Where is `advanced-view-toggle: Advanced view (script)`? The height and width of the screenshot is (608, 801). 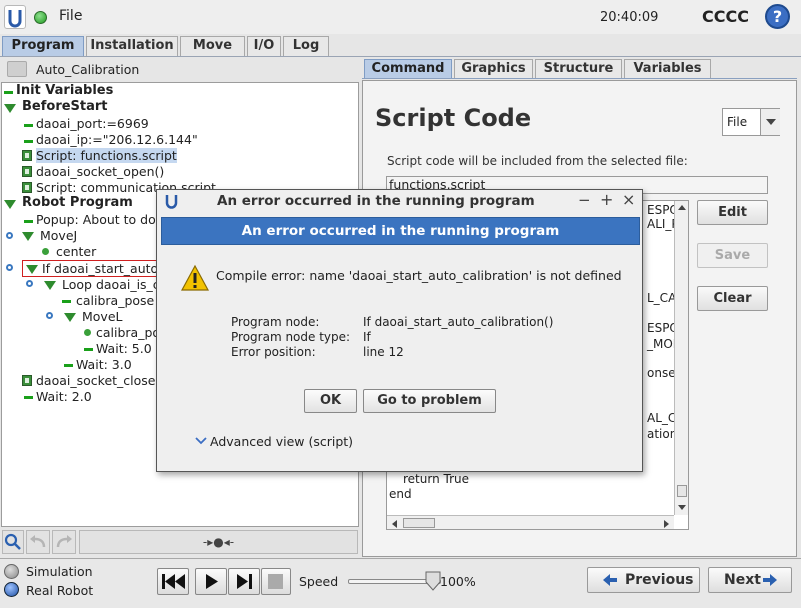 advanced-view-toggle: Advanced view (script) is located at coordinates (281, 441).